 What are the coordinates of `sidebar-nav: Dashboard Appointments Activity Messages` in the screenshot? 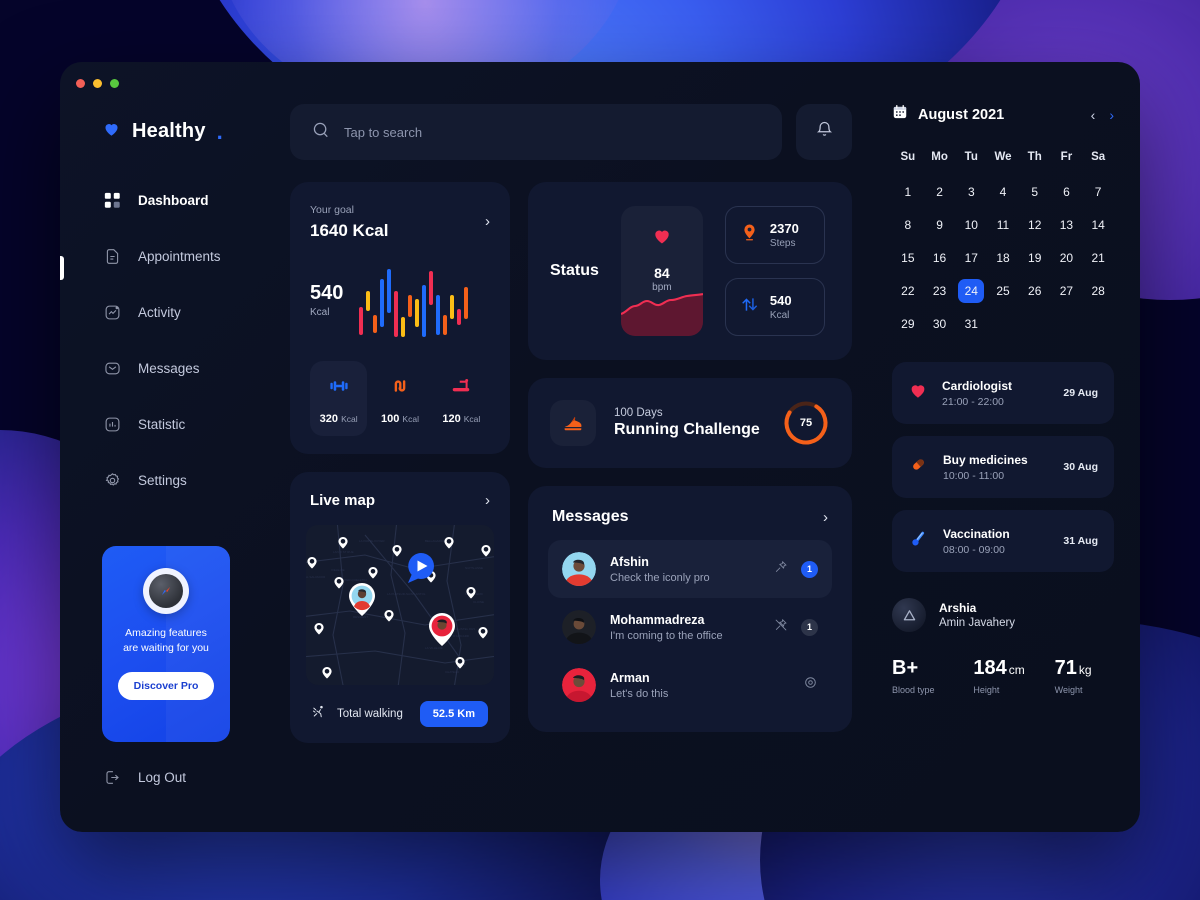 It's located at (175, 353).